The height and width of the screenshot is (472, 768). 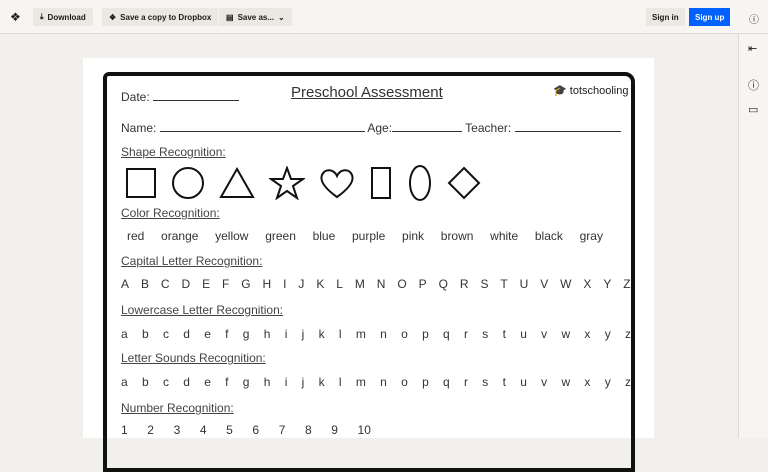 What do you see at coordinates (548, 236) in the screenshot?
I see `color-word: black` at bounding box center [548, 236].